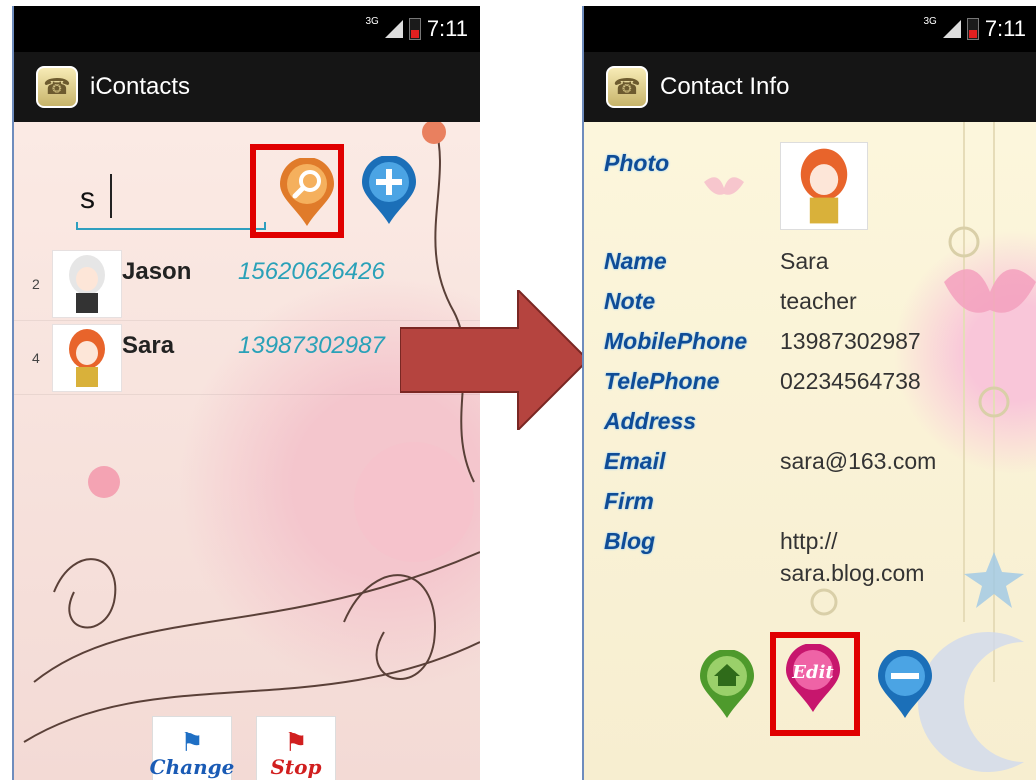 The image size is (1036, 780). I want to click on mobilephone-value: 13987302987, so click(850, 341).